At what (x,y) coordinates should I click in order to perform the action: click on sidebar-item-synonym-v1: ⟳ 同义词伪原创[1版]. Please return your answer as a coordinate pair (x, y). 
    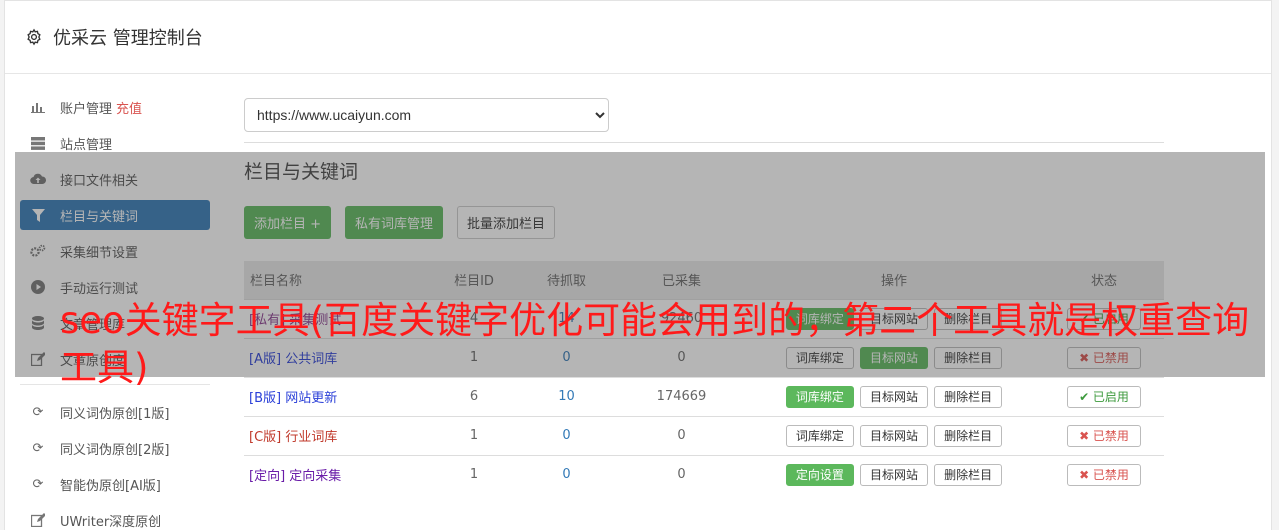
    Looking at the image, I should click on (115, 412).